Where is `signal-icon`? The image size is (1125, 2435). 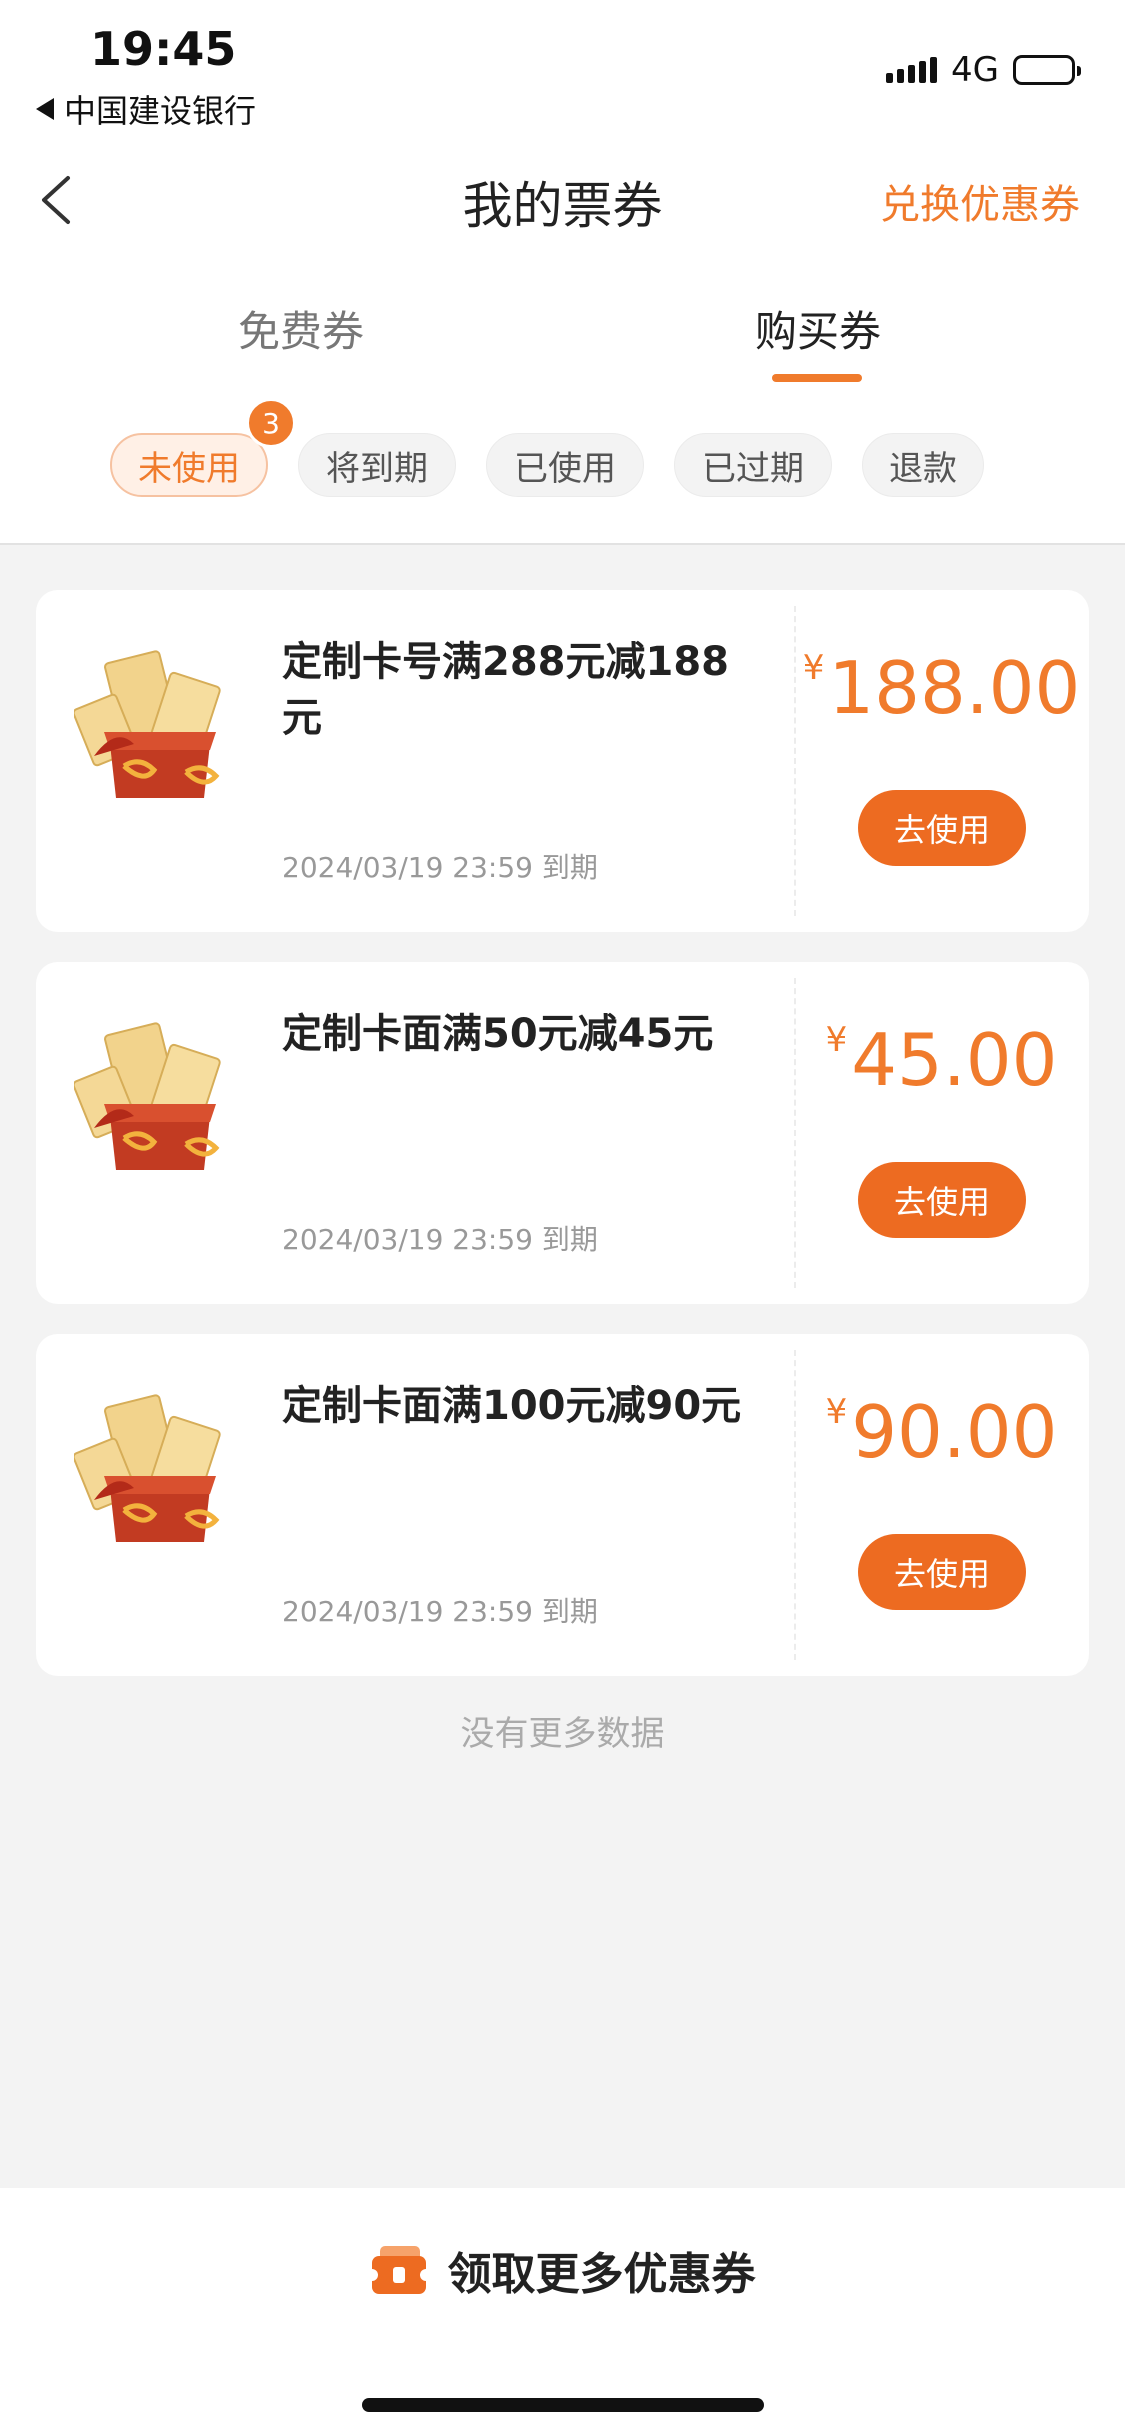 signal-icon is located at coordinates (912, 70).